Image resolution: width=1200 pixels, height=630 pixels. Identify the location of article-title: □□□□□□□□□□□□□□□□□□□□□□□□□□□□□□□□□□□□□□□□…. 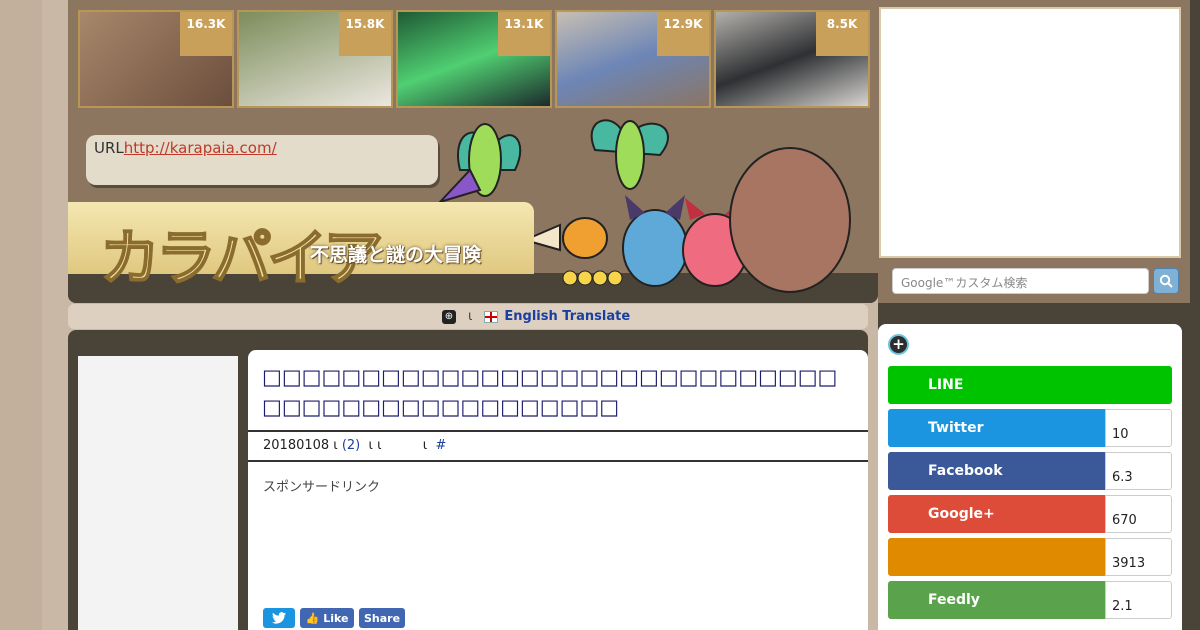
(552, 392).